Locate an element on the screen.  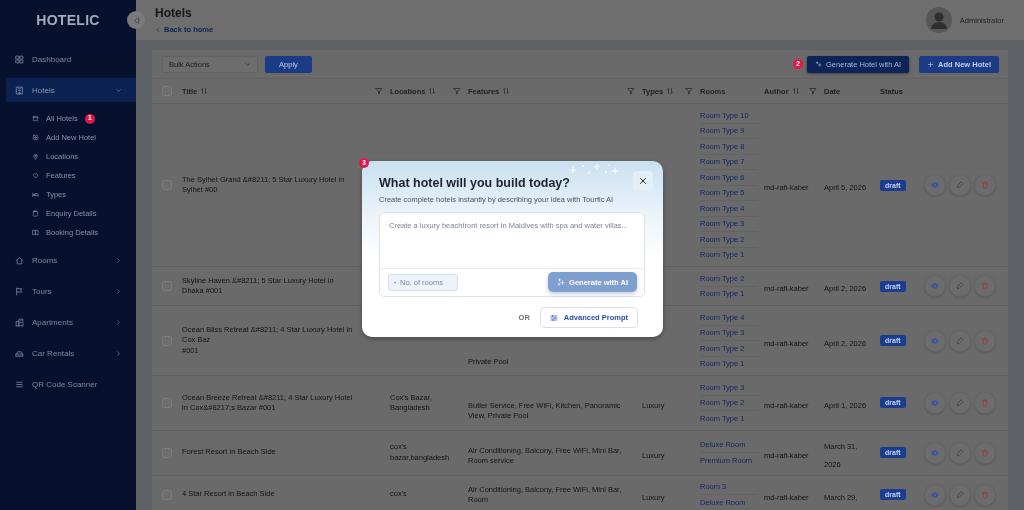
logo: HOTELIC is located at coordinates (68, 20).